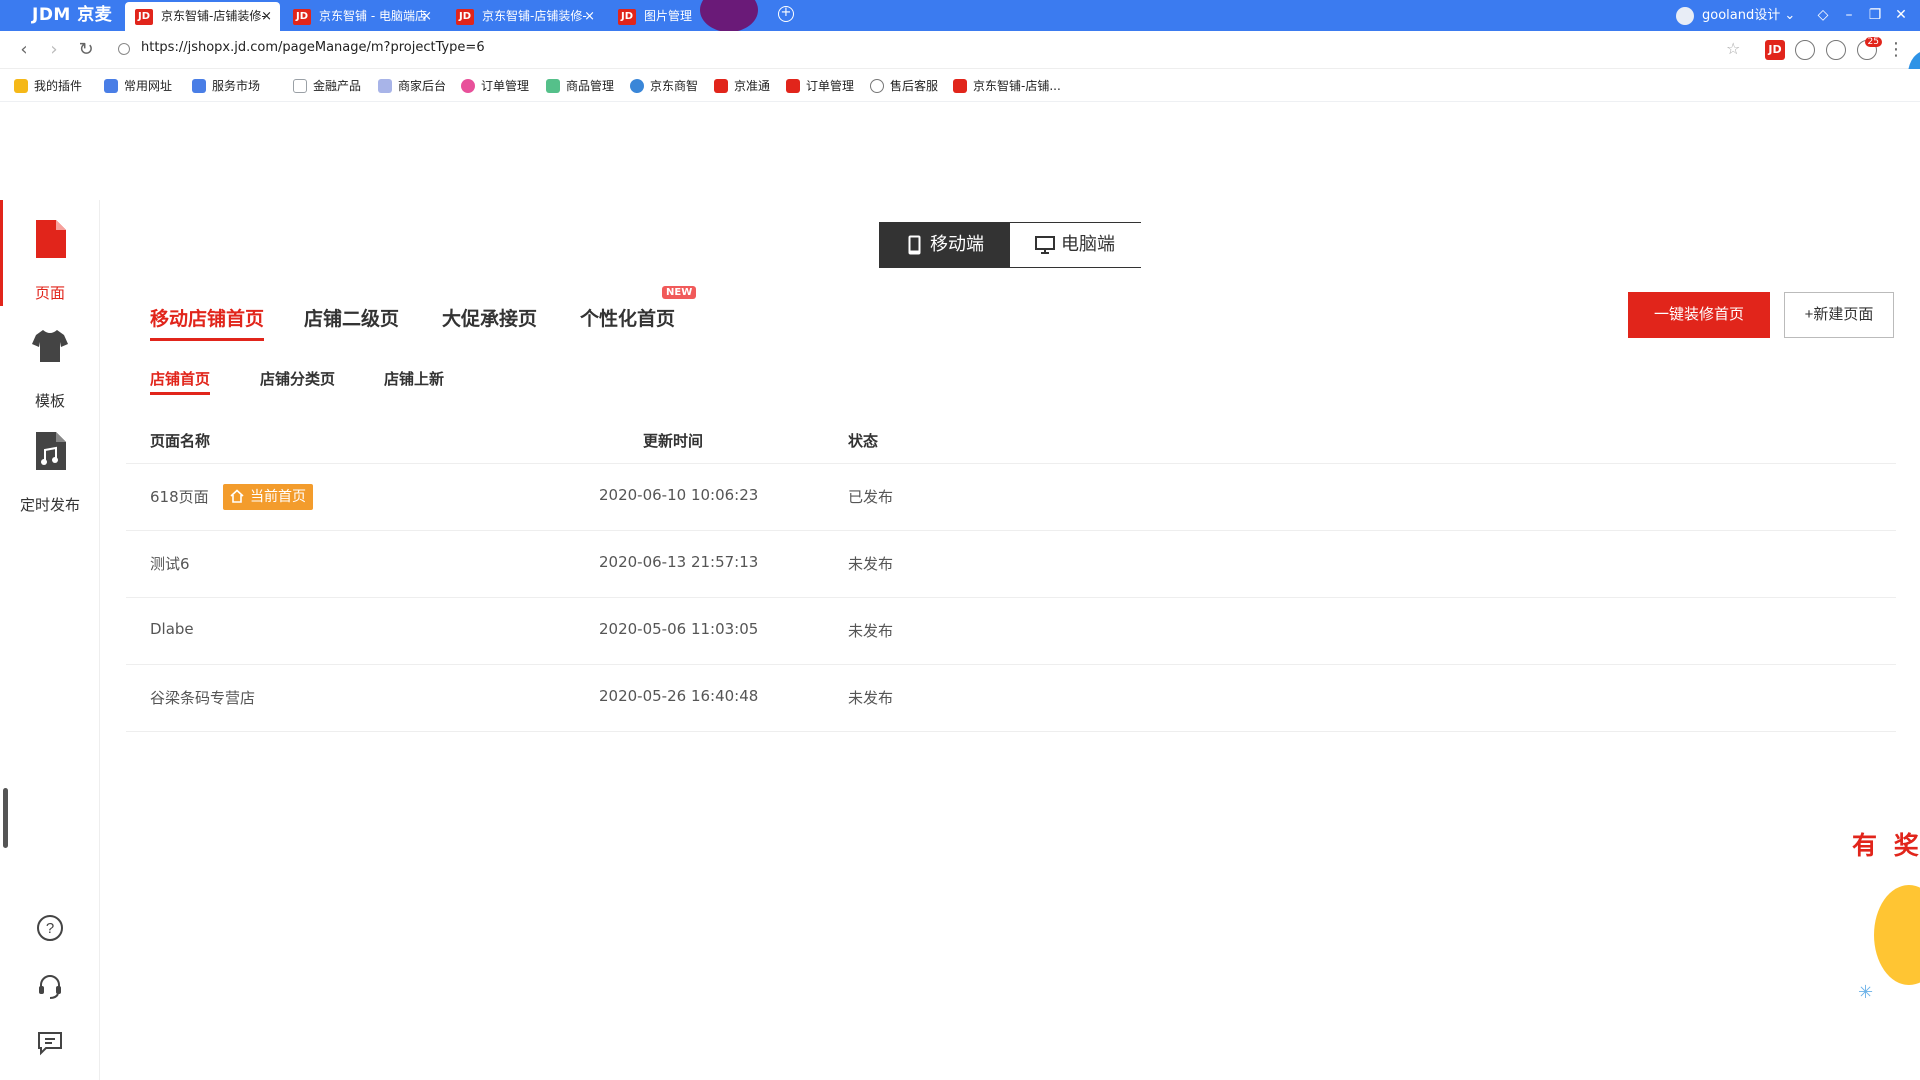 The height and width of the screenshot is (1080, 1920). Describe the element at coordinates (679, 696) in the screenshot. I see `update-time: 2020-05-26 16:40:48` at that location.